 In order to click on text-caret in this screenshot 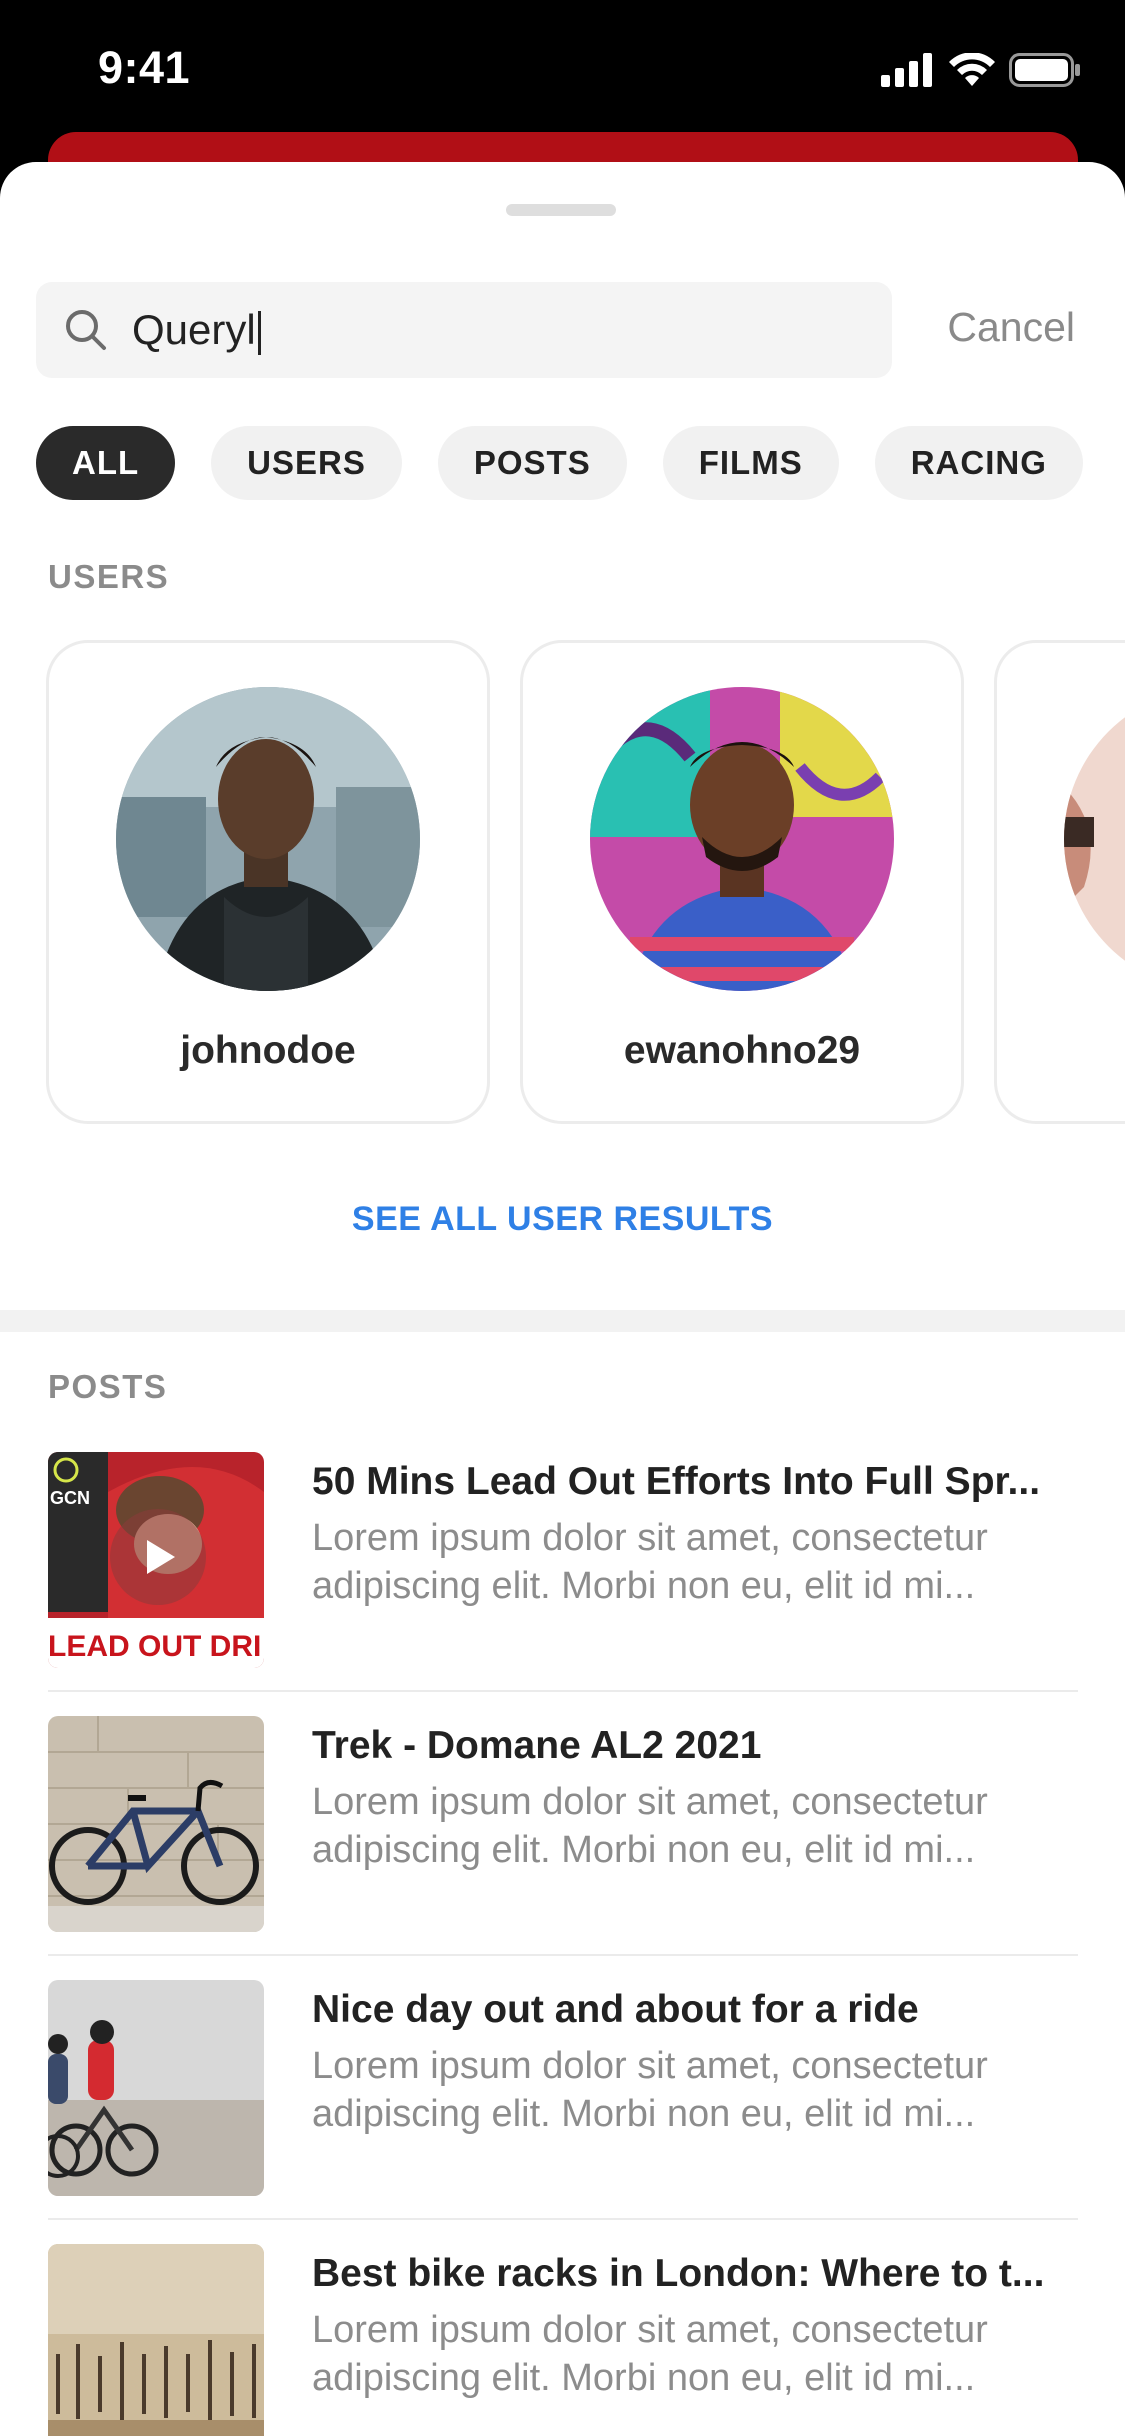, I will do `click(259, 332)`.